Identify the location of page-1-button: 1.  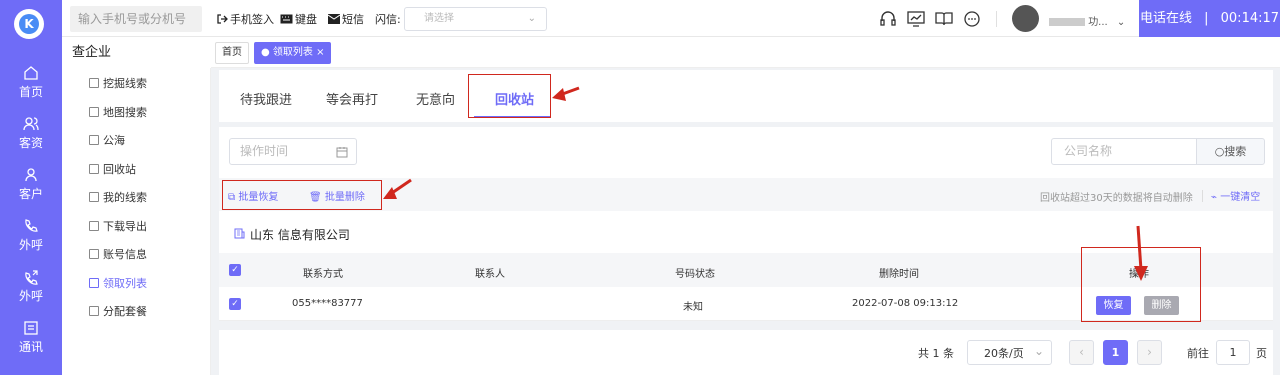
(1115, 352).